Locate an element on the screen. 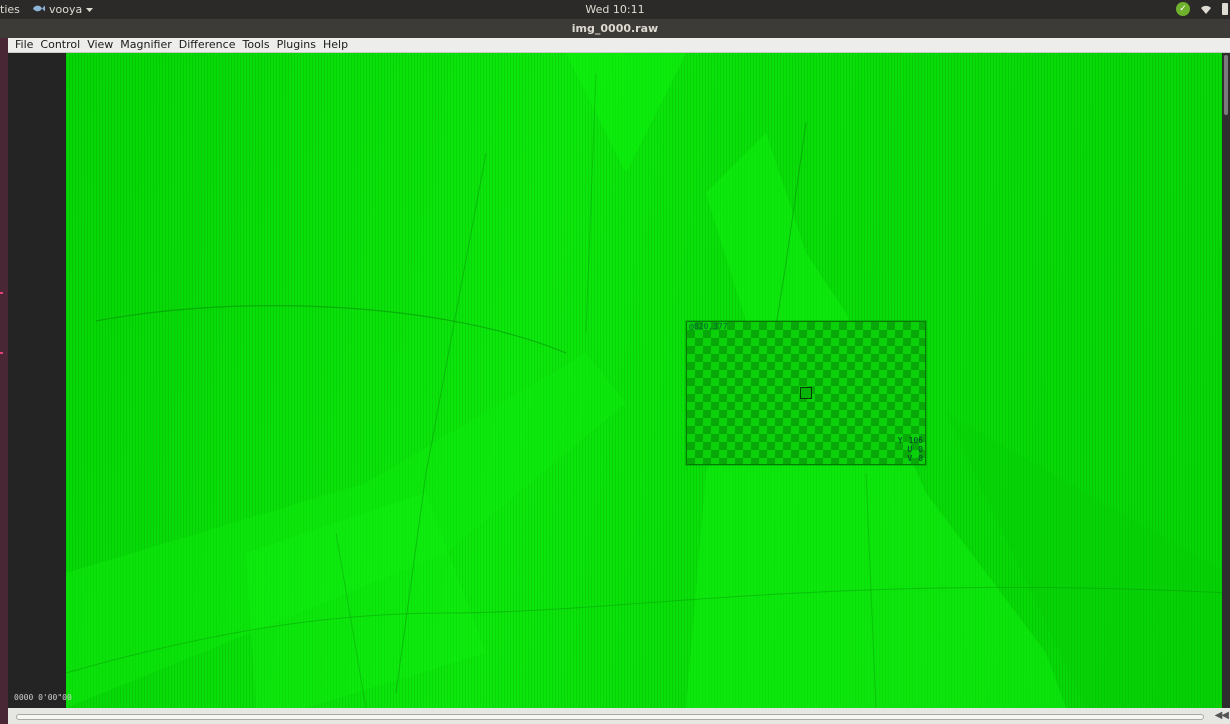 The width and height of the screenshot is (1230, 724). readout-value: 106 is located at coordinates (915, 440).